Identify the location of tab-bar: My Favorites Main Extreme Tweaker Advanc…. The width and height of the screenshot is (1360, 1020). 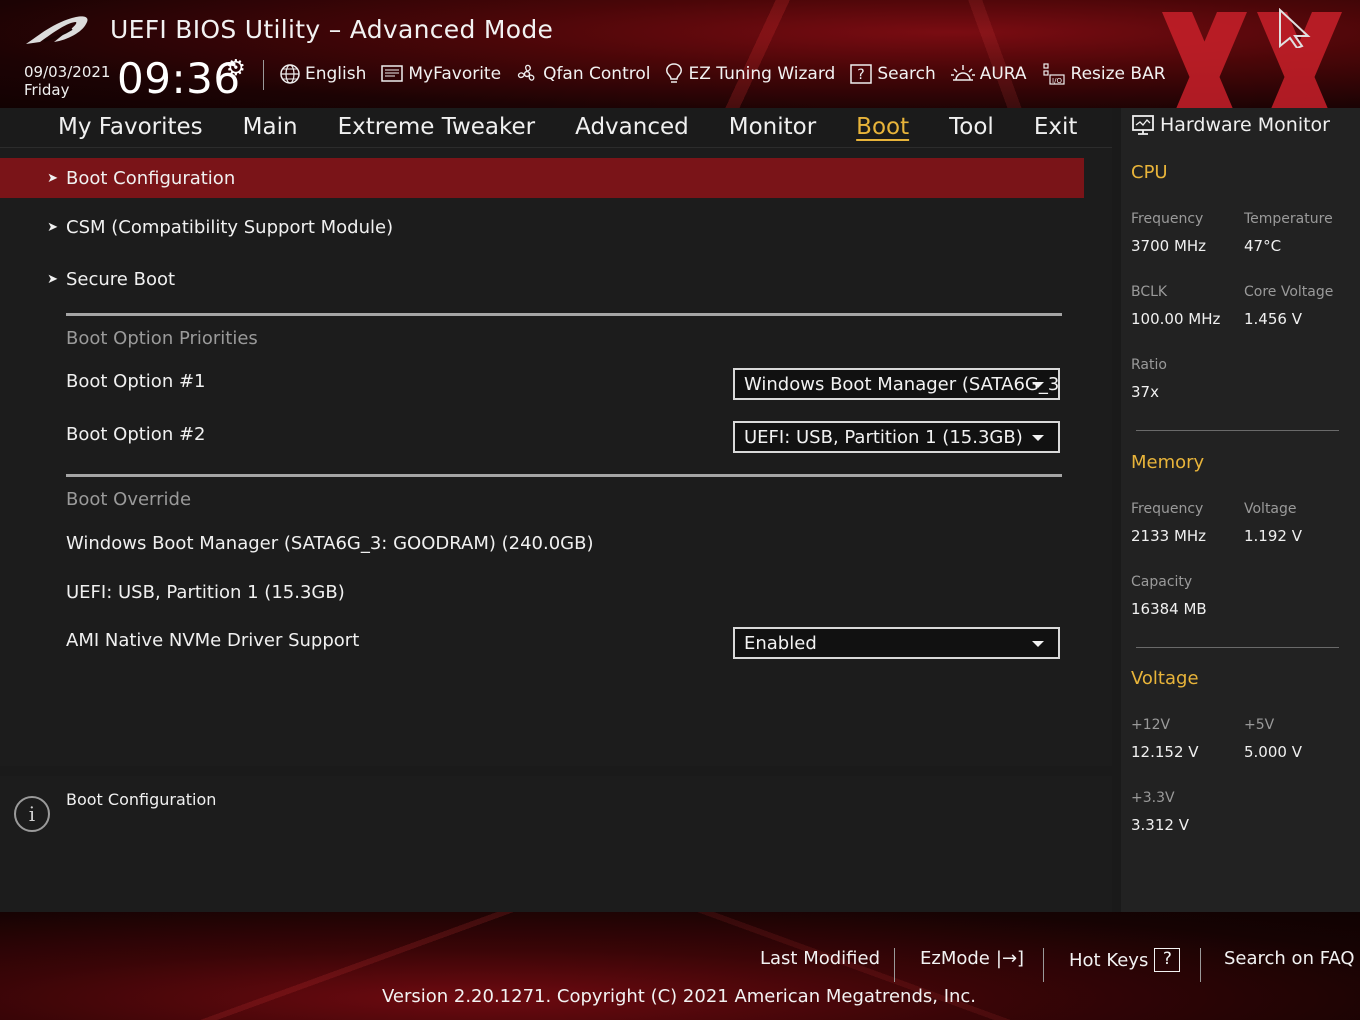
(556, 128).